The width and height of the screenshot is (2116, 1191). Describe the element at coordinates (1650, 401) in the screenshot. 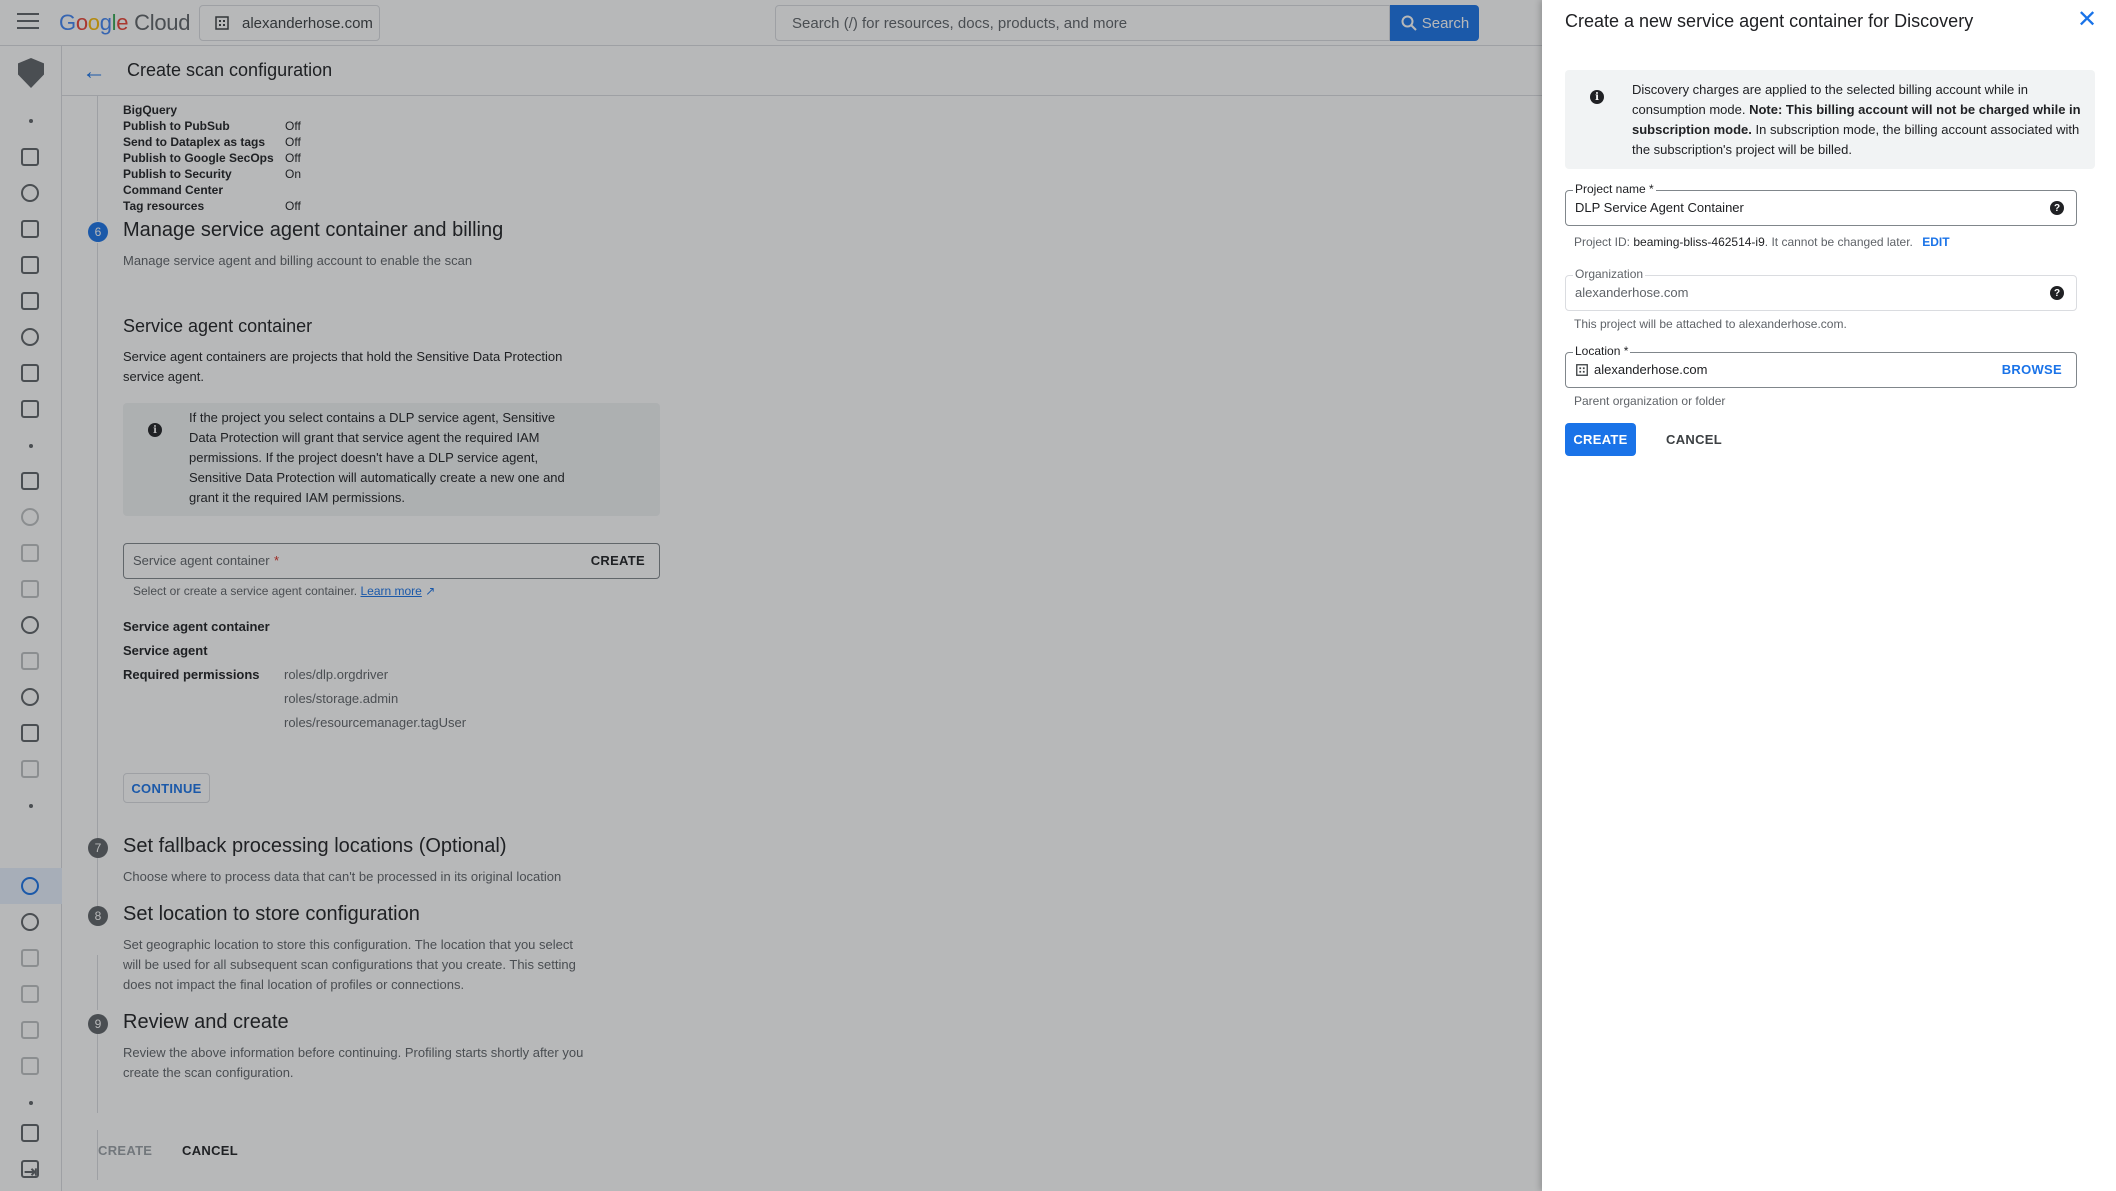

I see `location-hint: Parent organization or folder` at that location.